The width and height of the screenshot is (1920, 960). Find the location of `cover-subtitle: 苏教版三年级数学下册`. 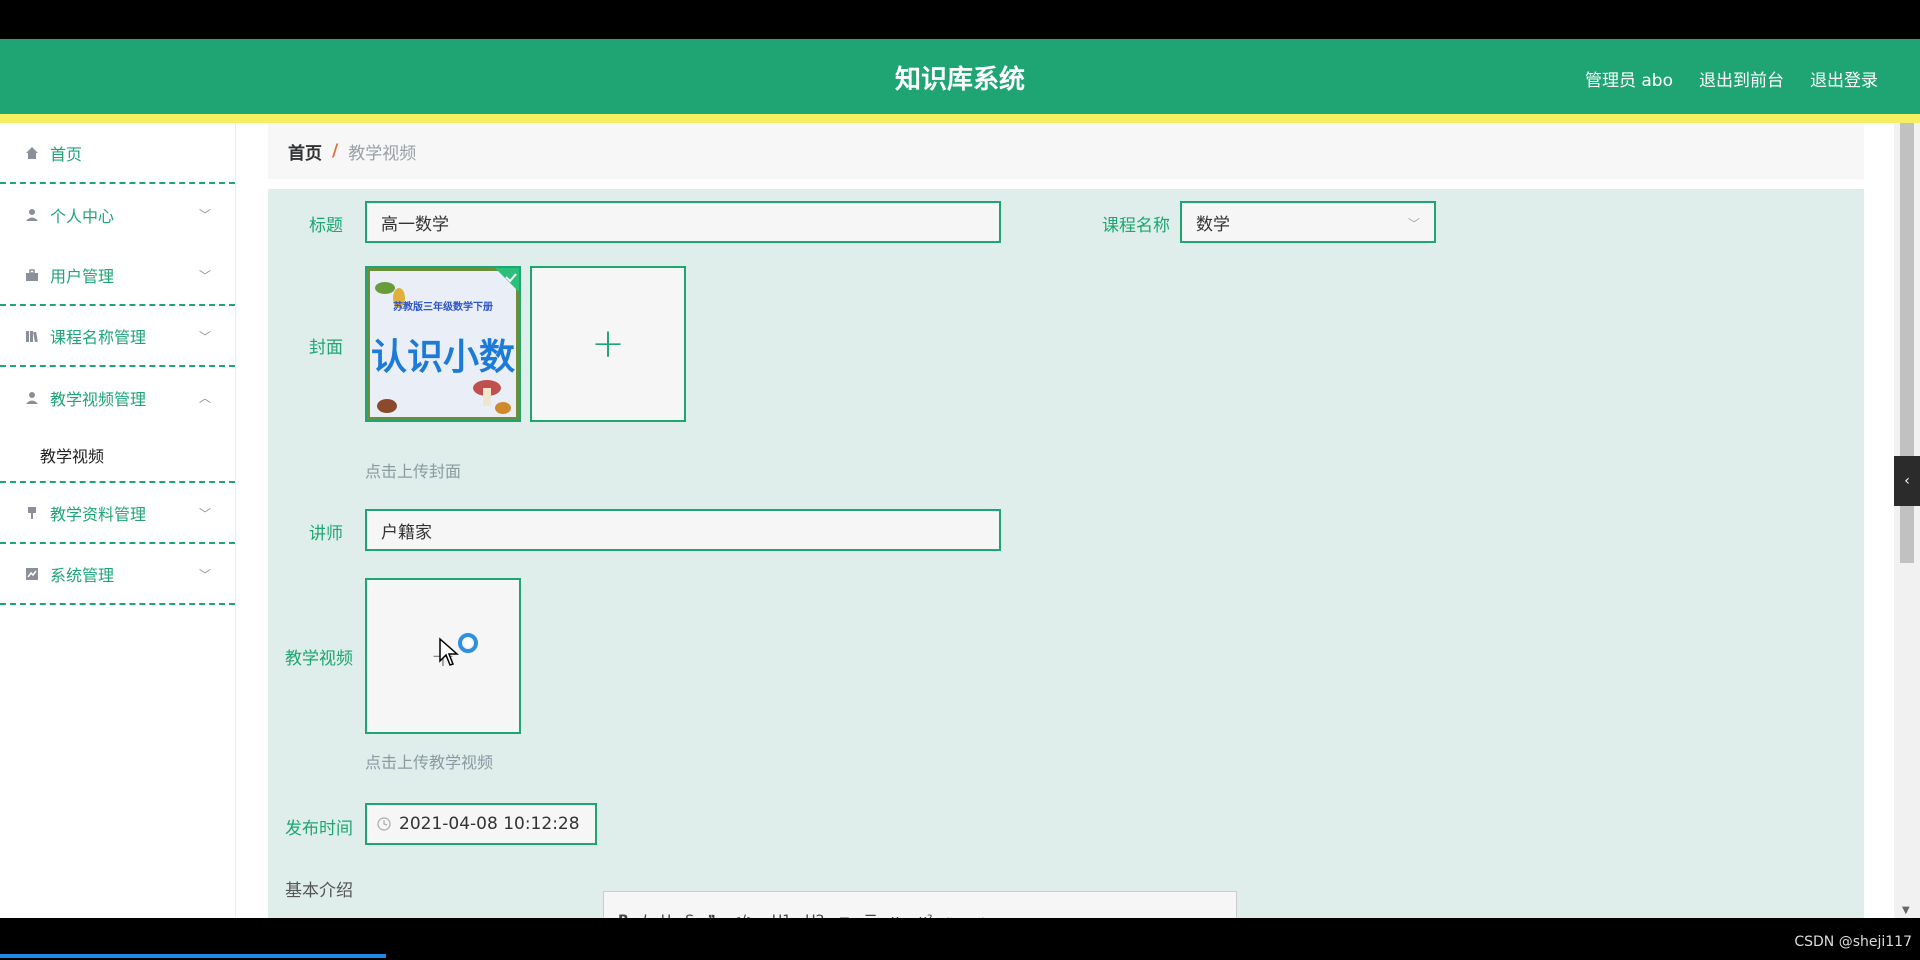

cover-subtitle: 苏教版三年级数学下册 is located at coordinates (443, 307).